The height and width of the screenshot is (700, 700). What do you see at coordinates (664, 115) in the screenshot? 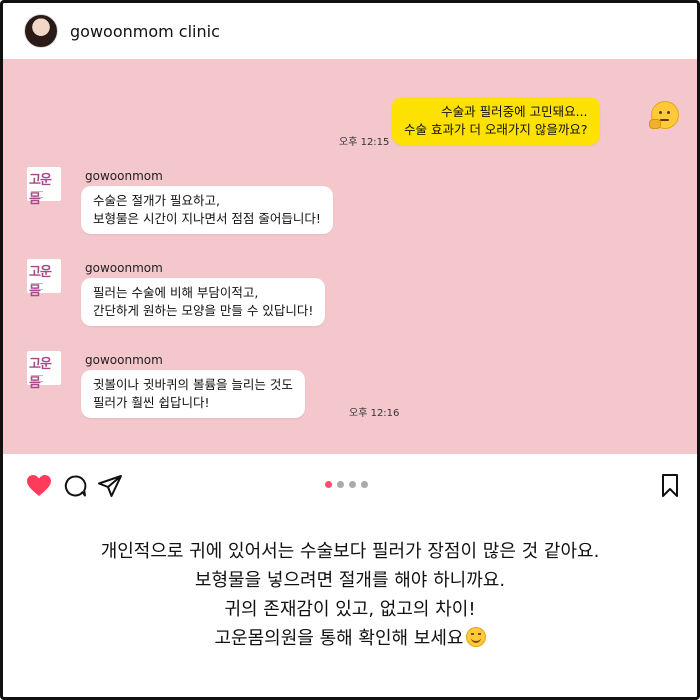
I see `thinking-face-icon` at bounding box center [664, 115].